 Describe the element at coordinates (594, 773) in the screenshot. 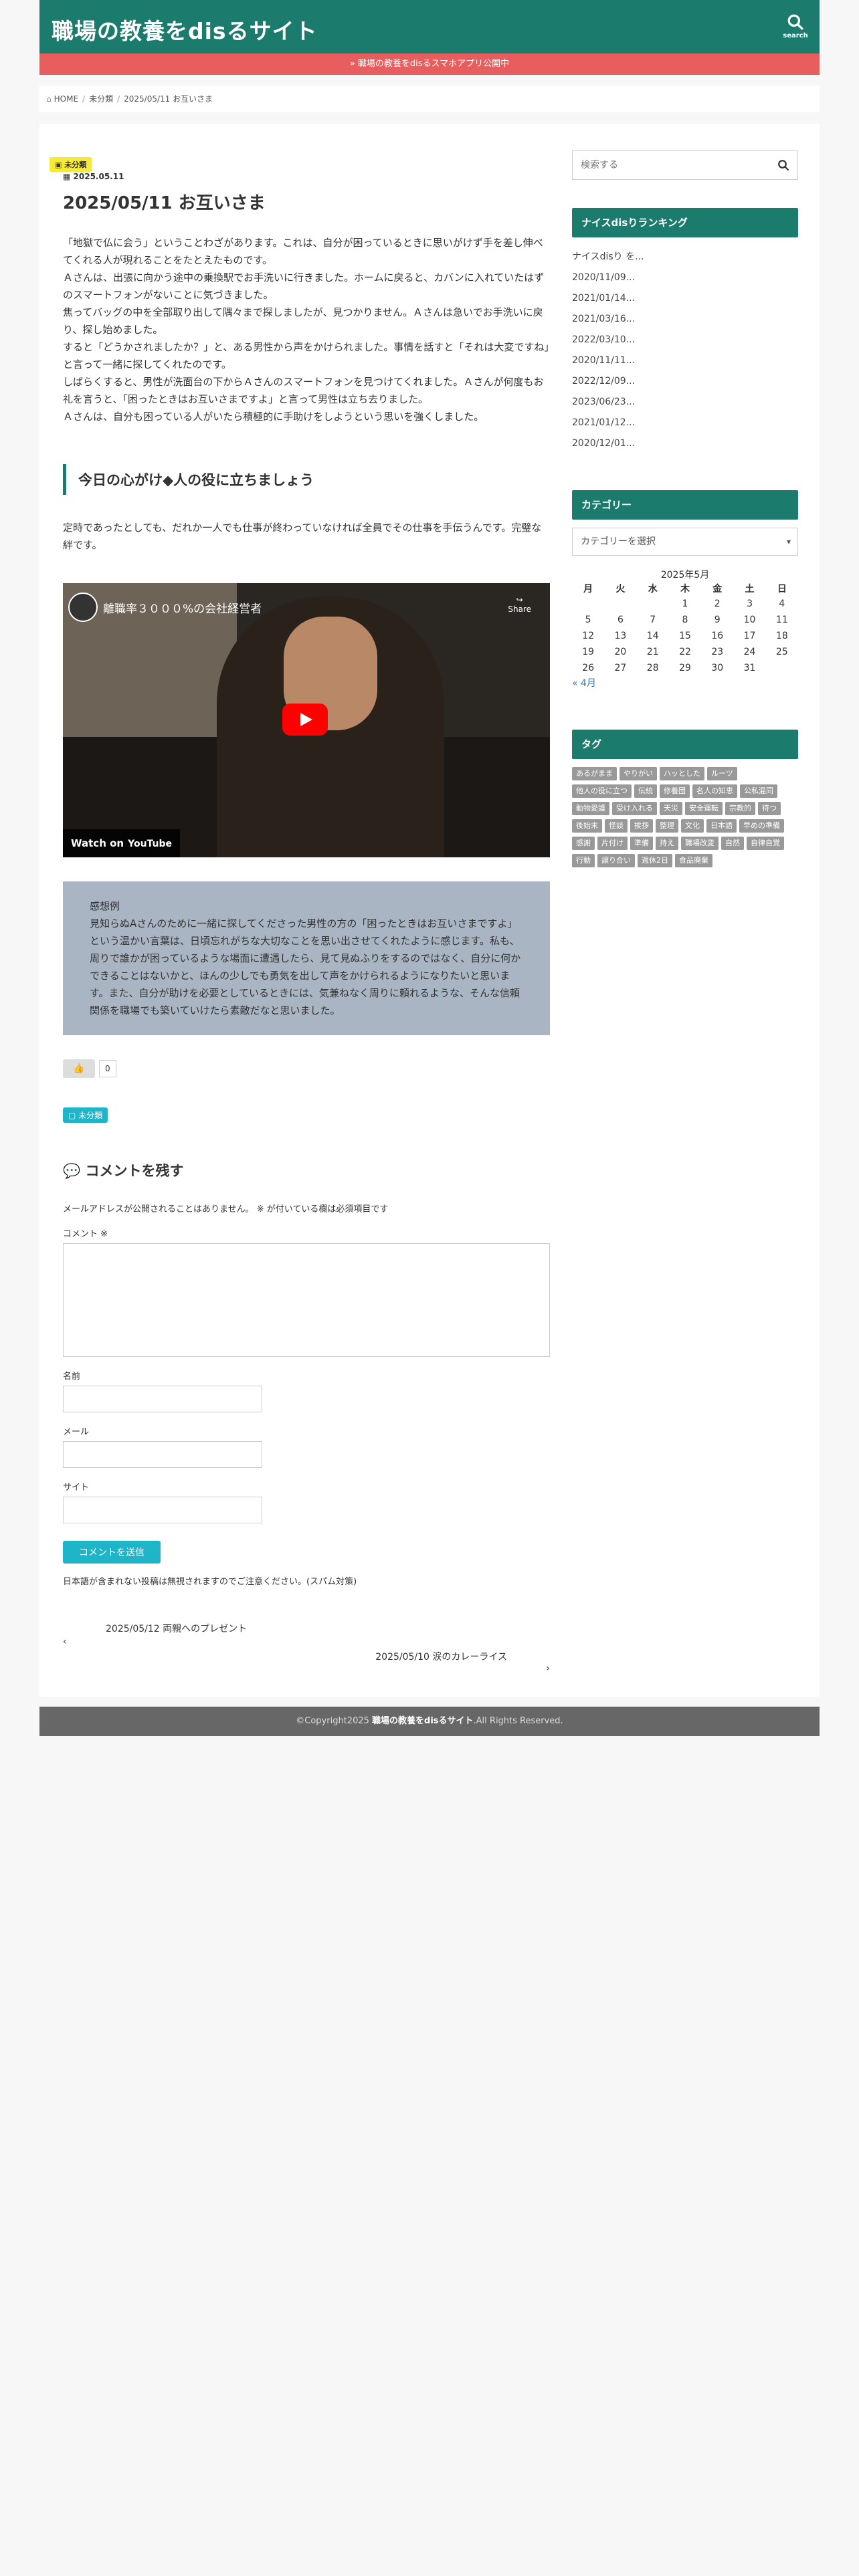

I see `tag-link: あるがまま` at that location.